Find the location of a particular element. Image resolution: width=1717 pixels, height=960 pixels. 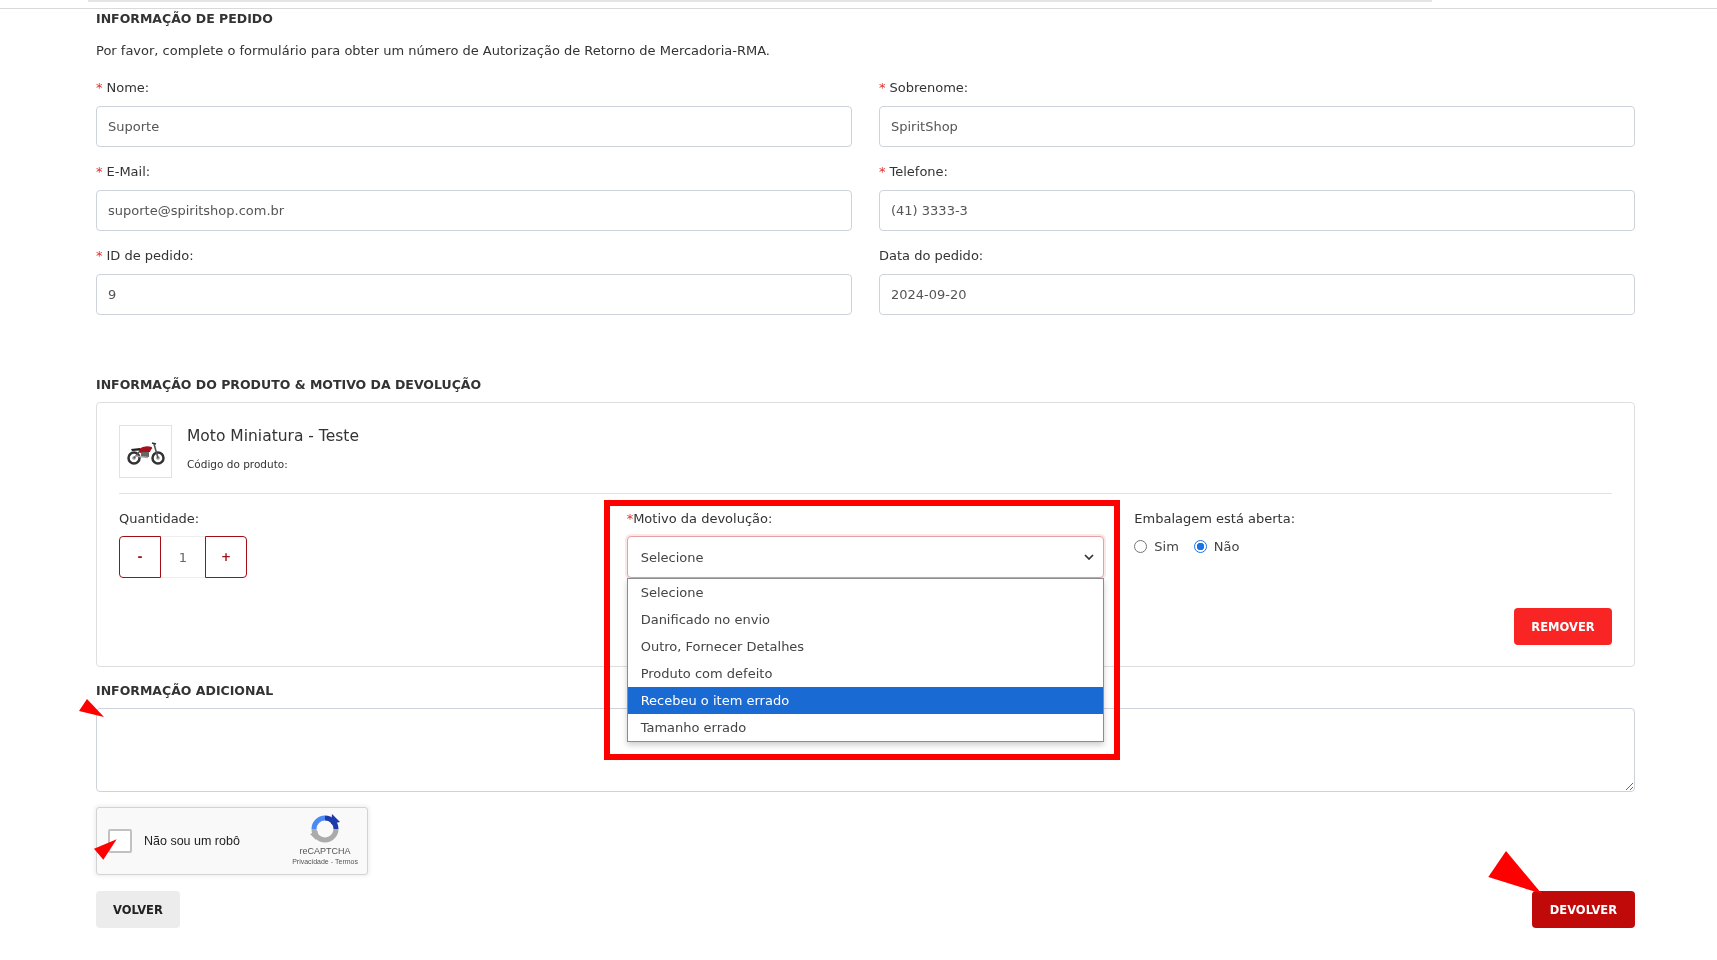

text-field: (41) 3333-3 is located at coordinates (1257, 210).